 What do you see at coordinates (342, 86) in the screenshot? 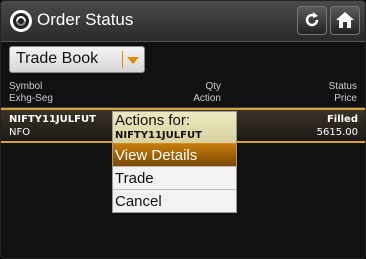
I see `header-status: Status` at bounding box center [342, 86].